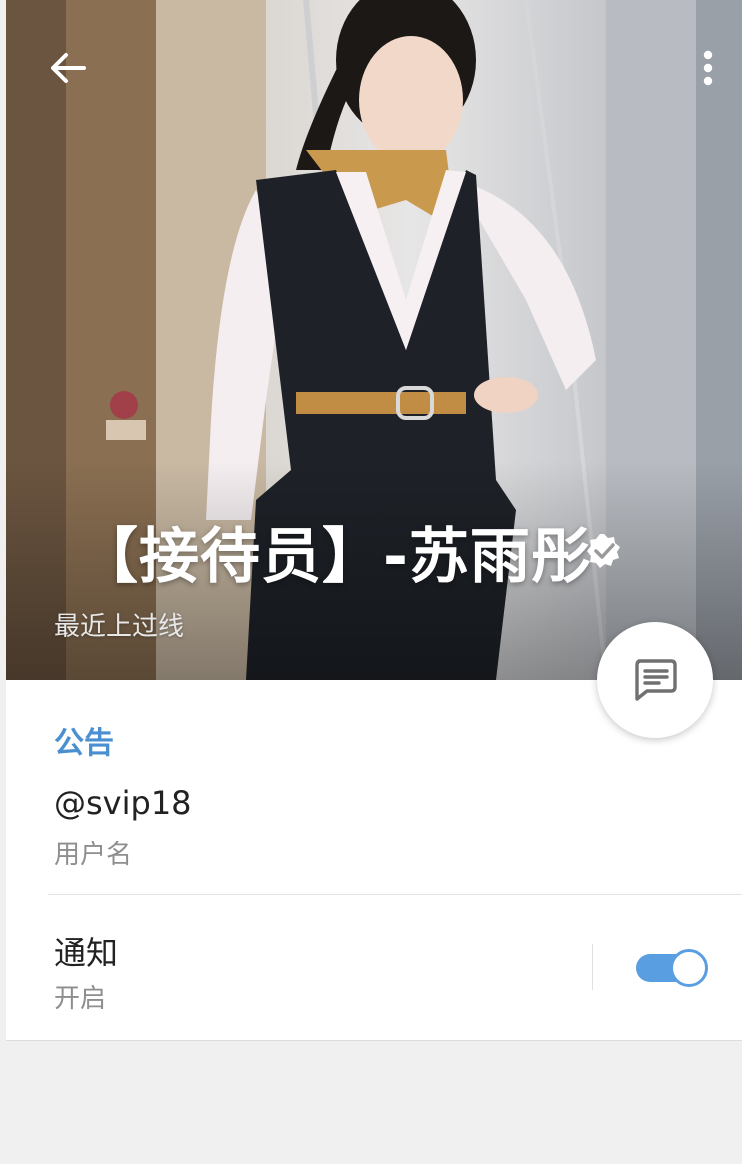 The image size is (742, 1164). Describe the element at coordinates (84, 743) in the screenshot. I see `section-title: 公告` at that location.